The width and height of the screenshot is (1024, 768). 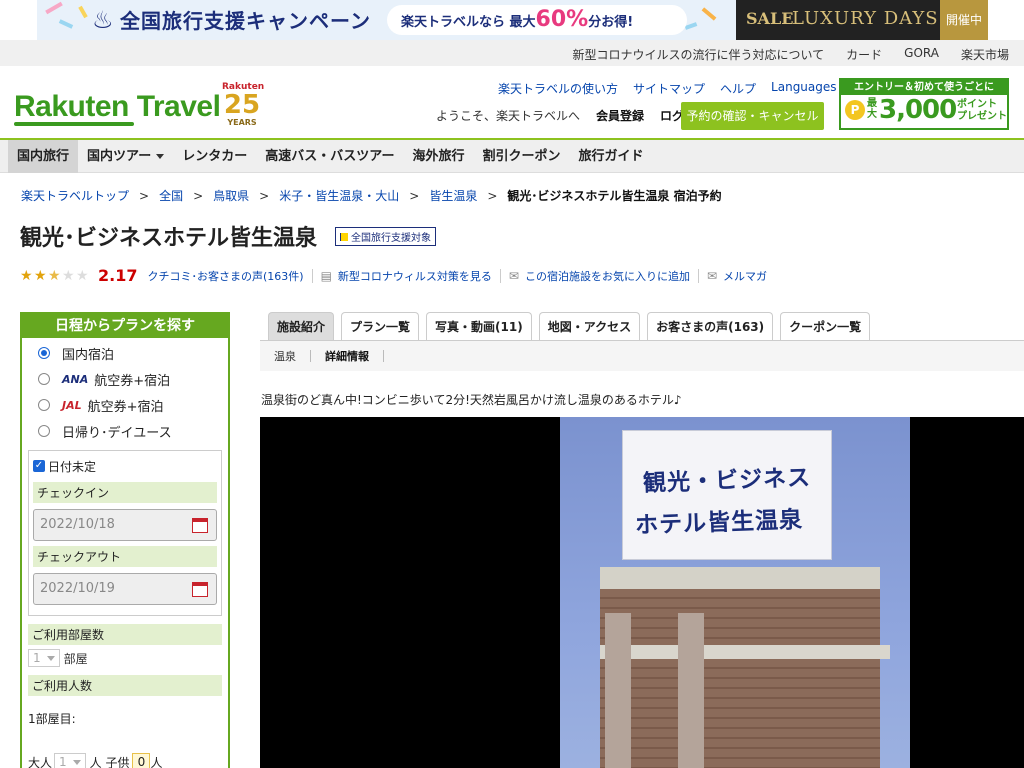 I want to click on nav-domestic-travel: 国内旅行, so click(x=43, y=156).